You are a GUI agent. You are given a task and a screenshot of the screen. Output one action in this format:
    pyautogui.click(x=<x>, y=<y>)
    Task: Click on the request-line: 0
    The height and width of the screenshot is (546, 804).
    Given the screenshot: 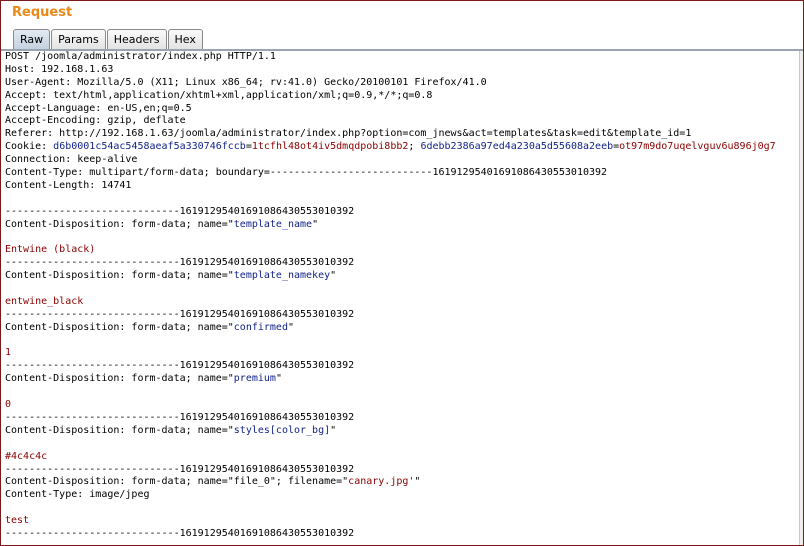 What is the action you would take?
    pyautogui.click(x=402, y=405)
    